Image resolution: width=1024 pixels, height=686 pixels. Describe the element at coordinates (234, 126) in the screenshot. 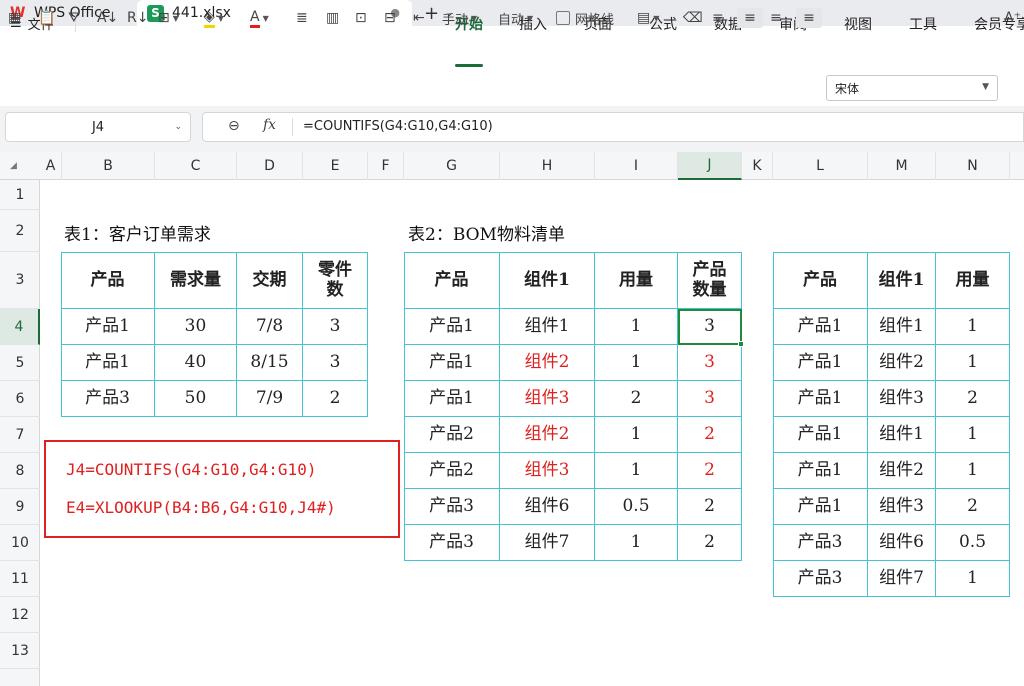

I see `zoom-icon: ⊖` at that location.